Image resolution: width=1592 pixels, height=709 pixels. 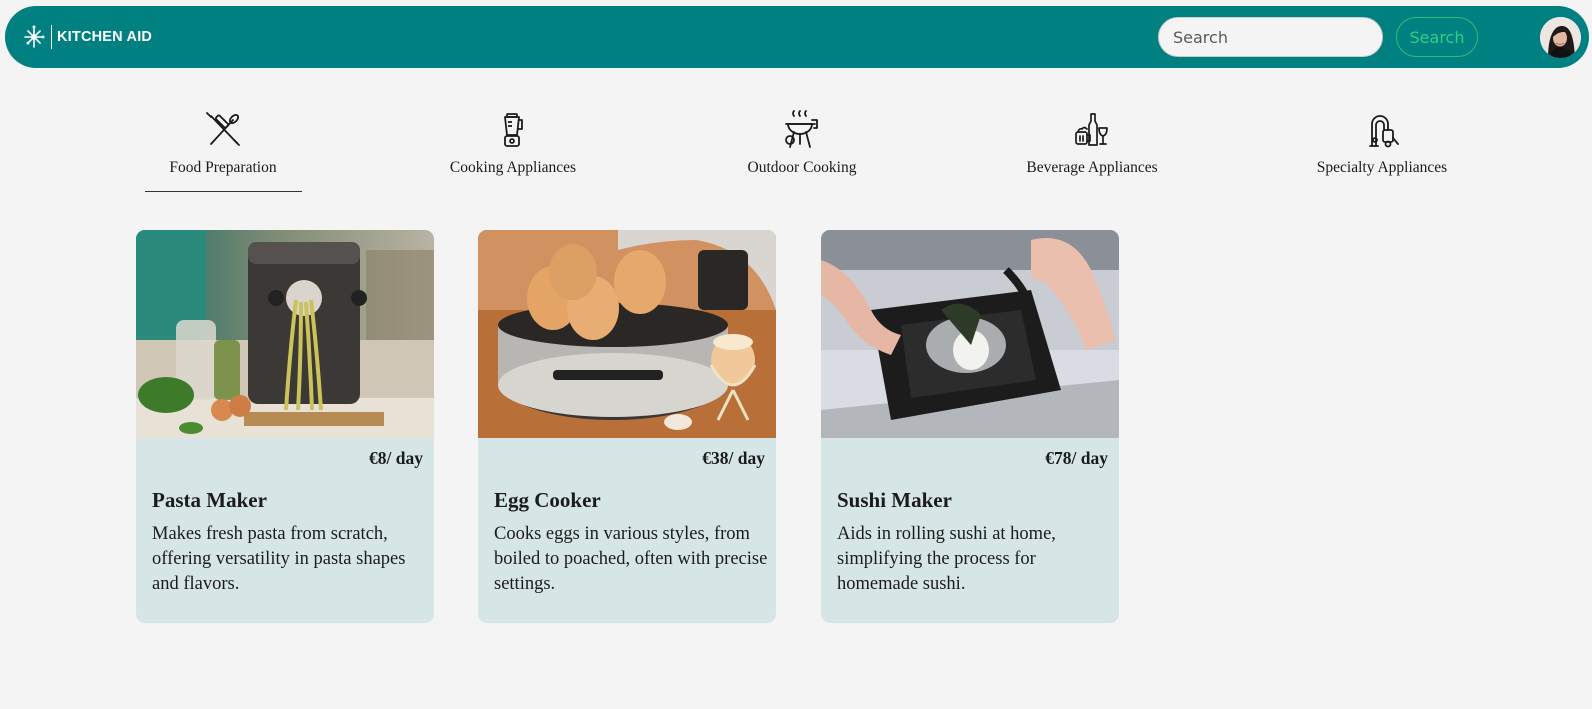 What do you see at coordinates (797, 37) in the screenshot?
I see `header-bar: KITCHEN AID Search` at bounding box center [797, 37].